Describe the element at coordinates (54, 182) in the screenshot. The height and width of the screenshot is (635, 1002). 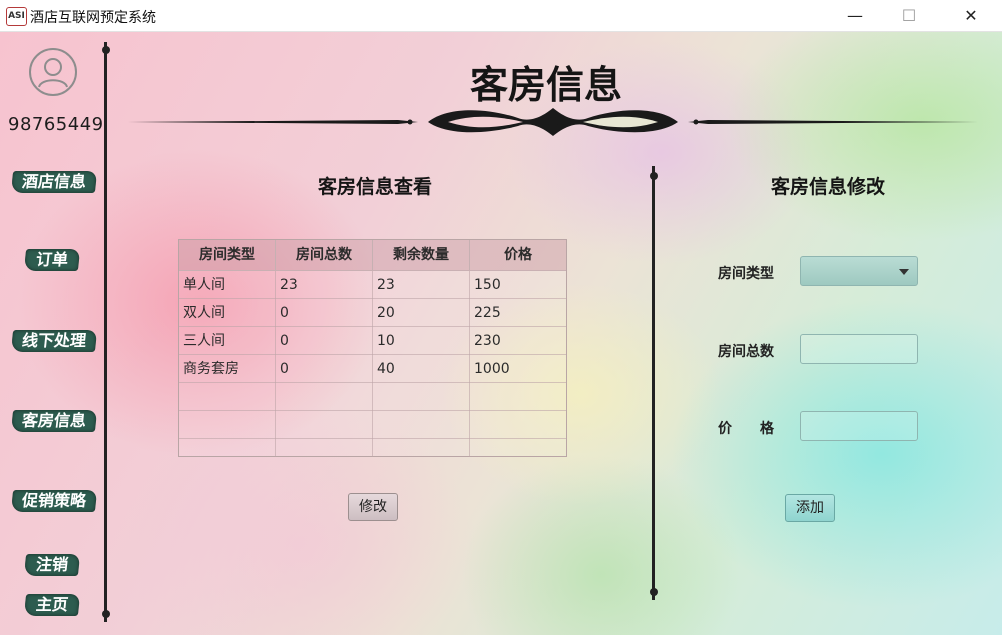
I see `nav-hotel-info: 酒店信息` at that location.